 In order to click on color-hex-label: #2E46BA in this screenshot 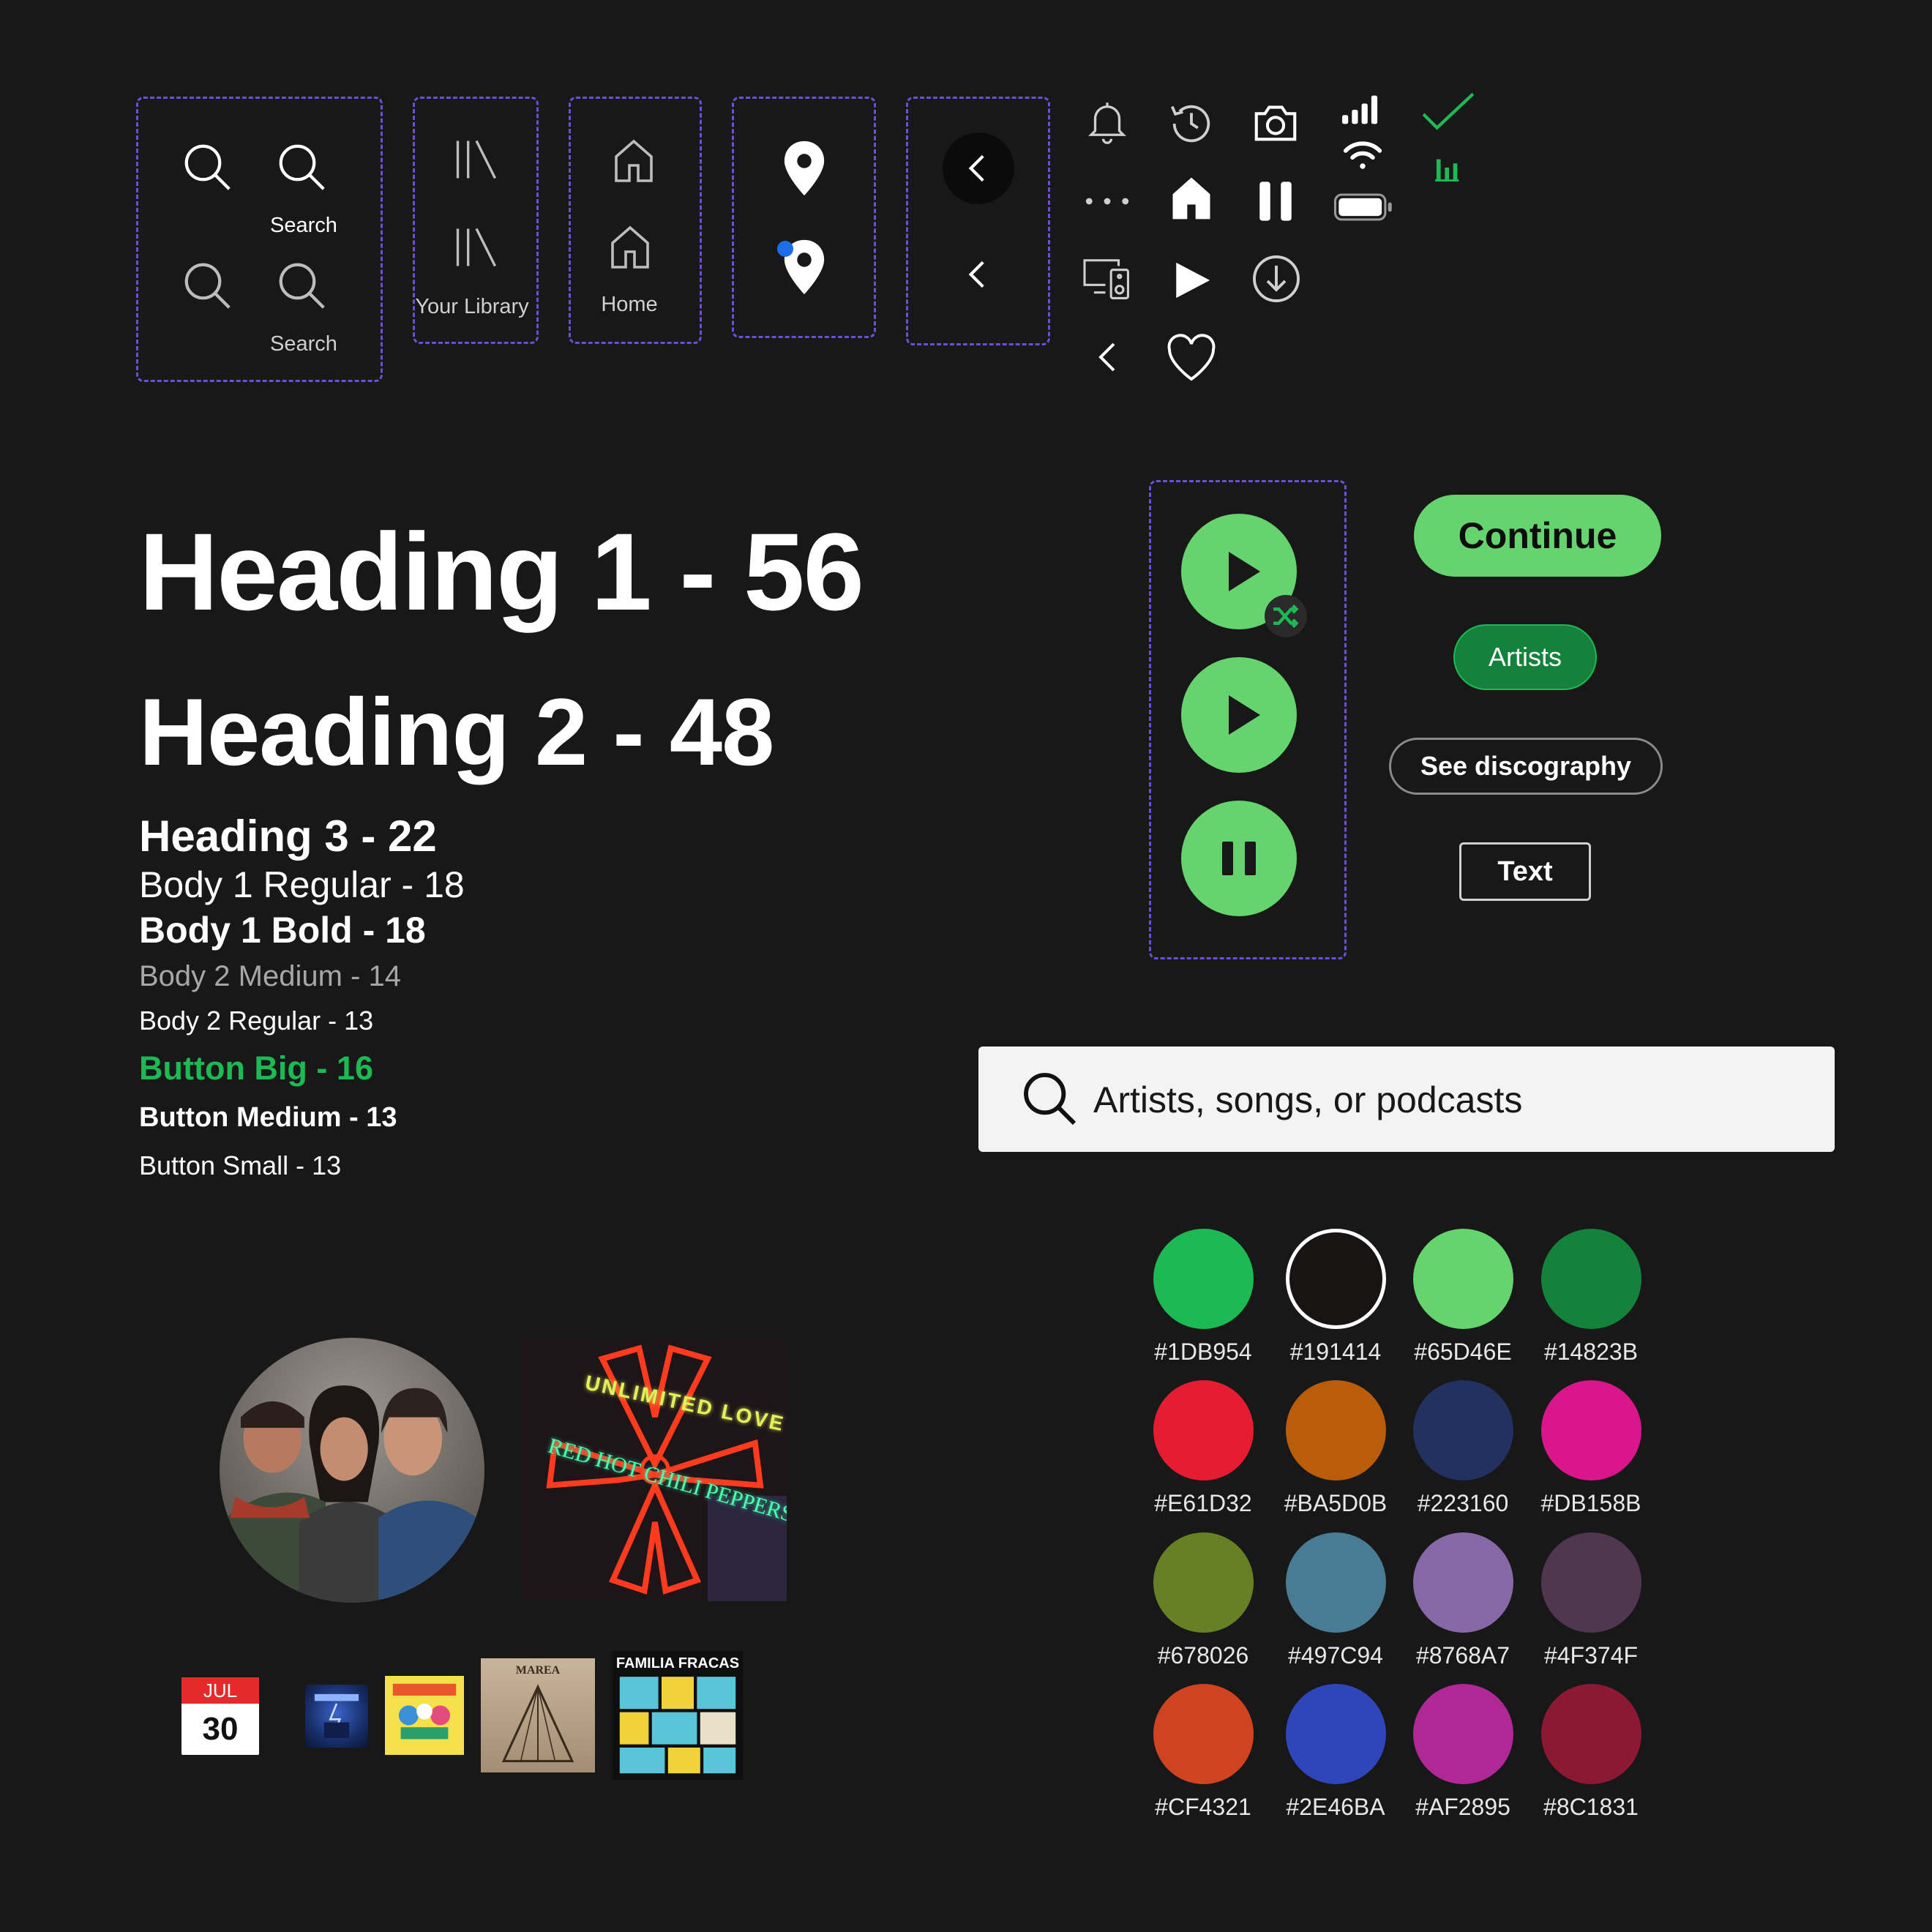, I will do `click(1335, 1807)`.